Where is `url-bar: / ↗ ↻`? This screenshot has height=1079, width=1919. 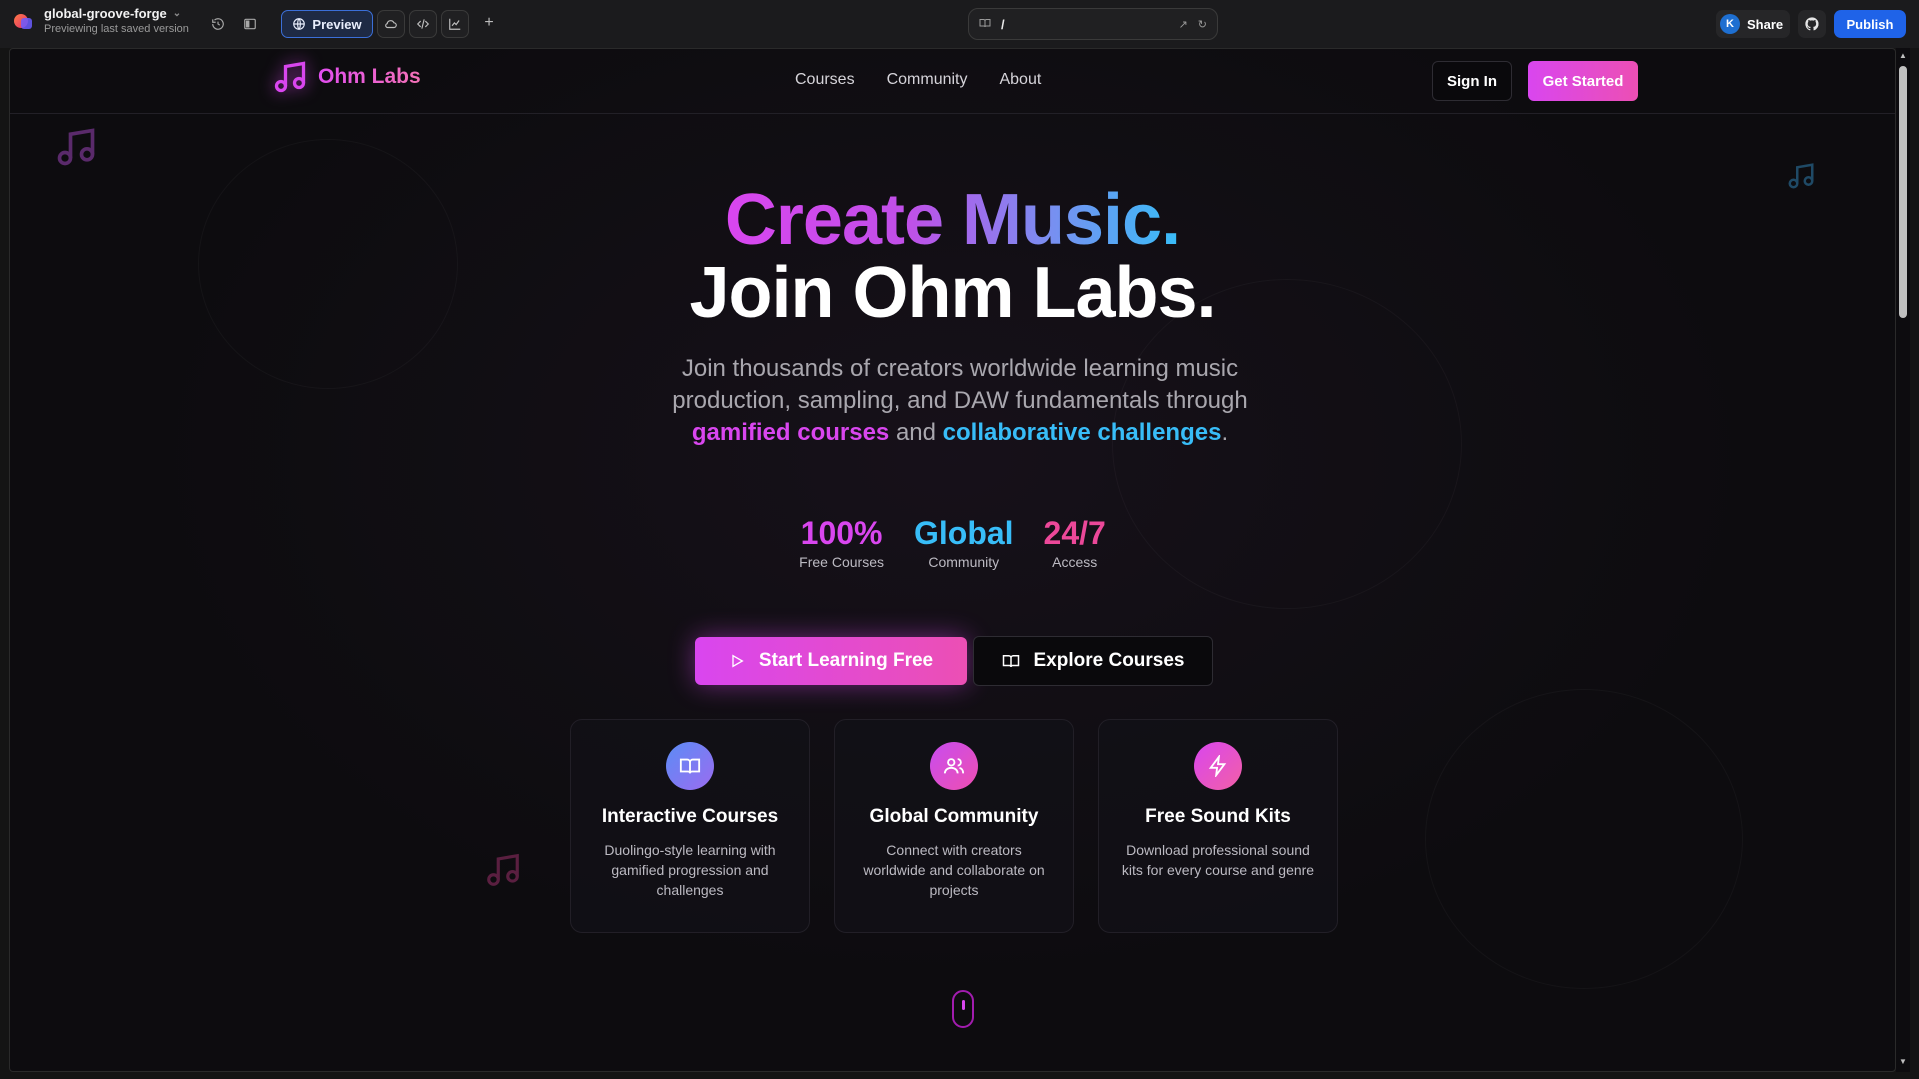 url-bar: / ↗ ↻ is located at coordinates (1093, 24).